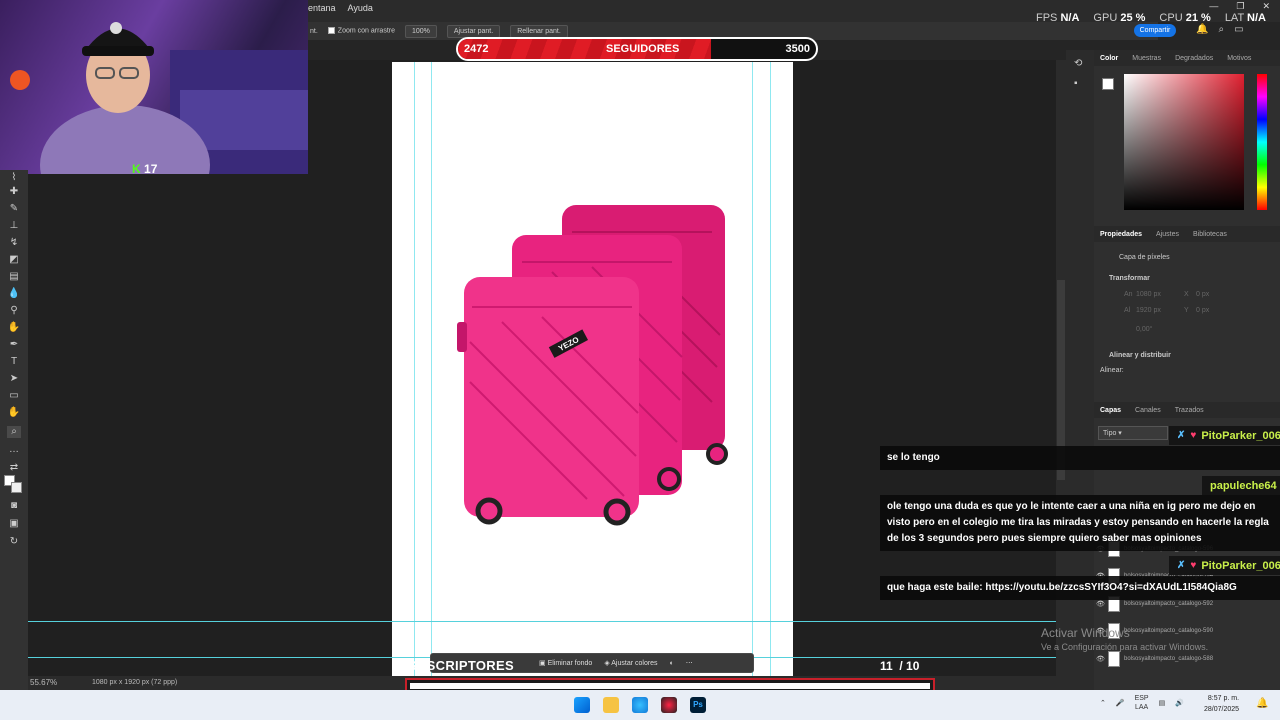  I want to click on edge-icon, so click(640, 705).